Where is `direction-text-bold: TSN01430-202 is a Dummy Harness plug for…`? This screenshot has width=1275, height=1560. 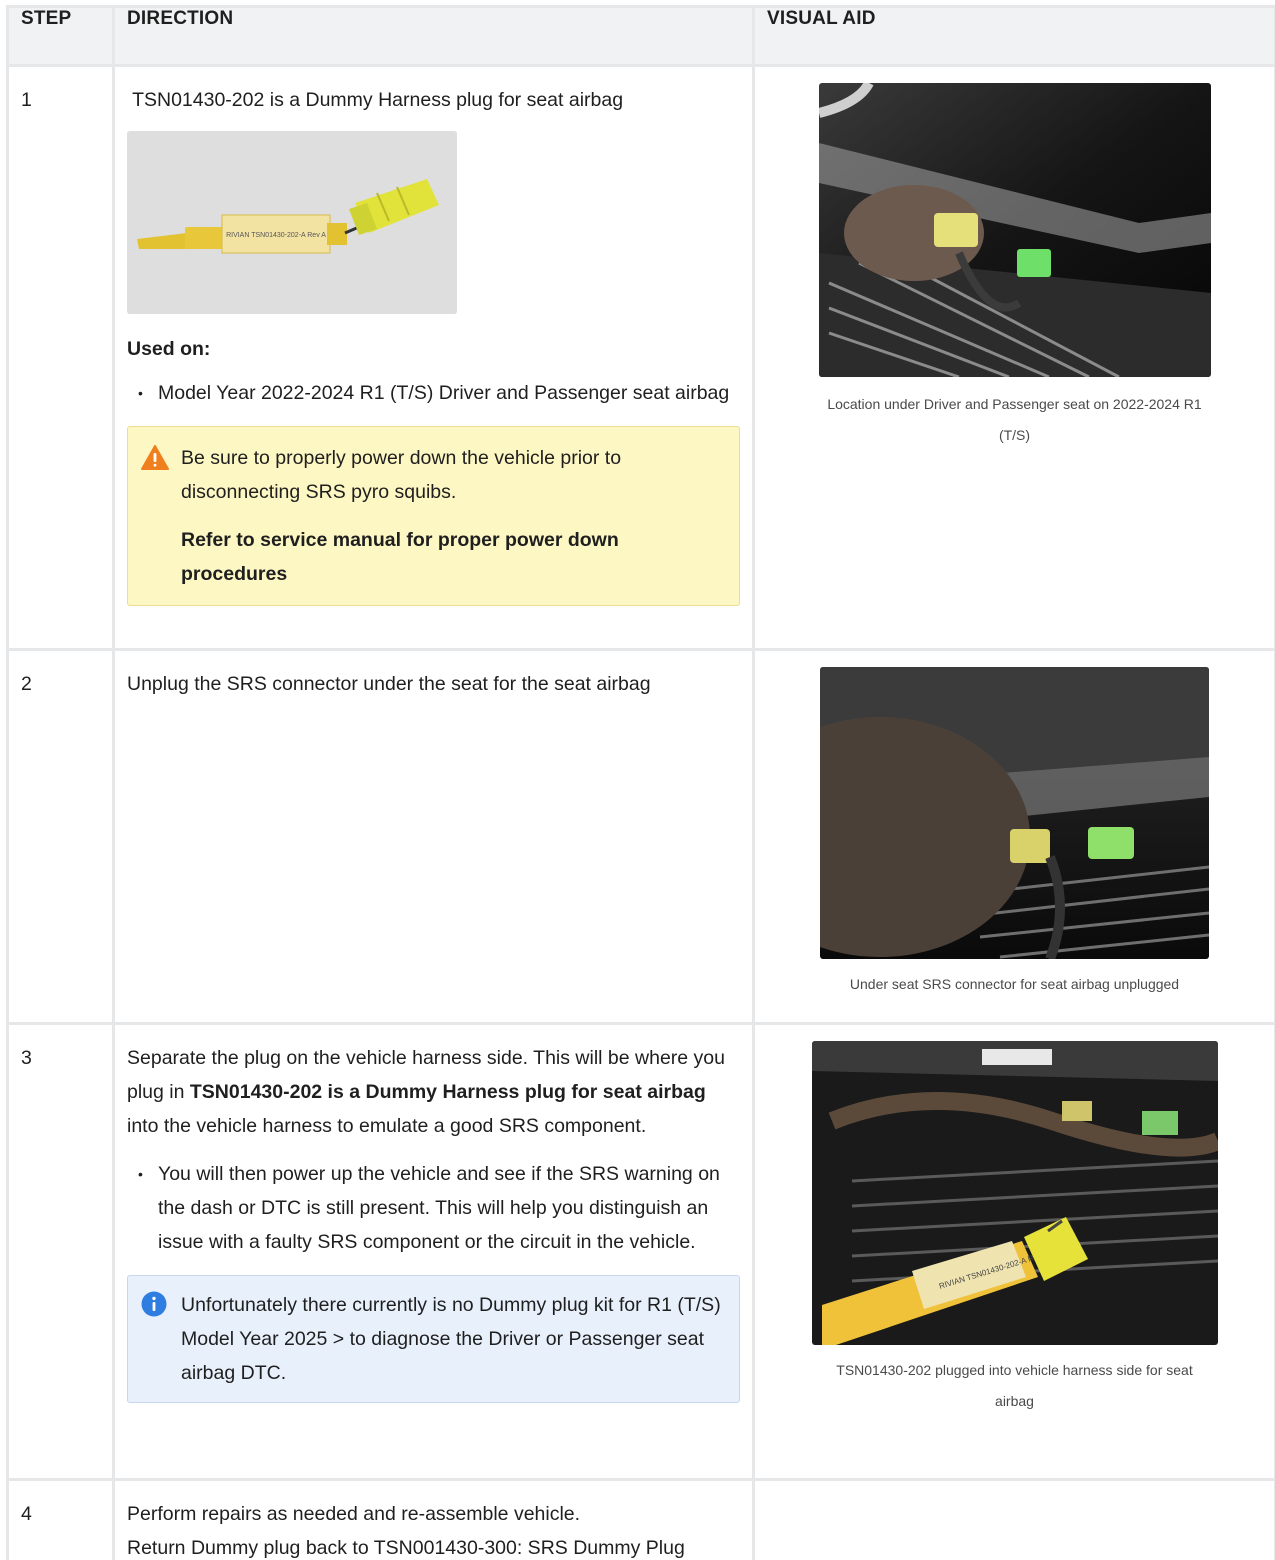 direction-text-bold: TSN01430-202 is a Dummy Harness plug for… is located at coordinates (447, 1092).